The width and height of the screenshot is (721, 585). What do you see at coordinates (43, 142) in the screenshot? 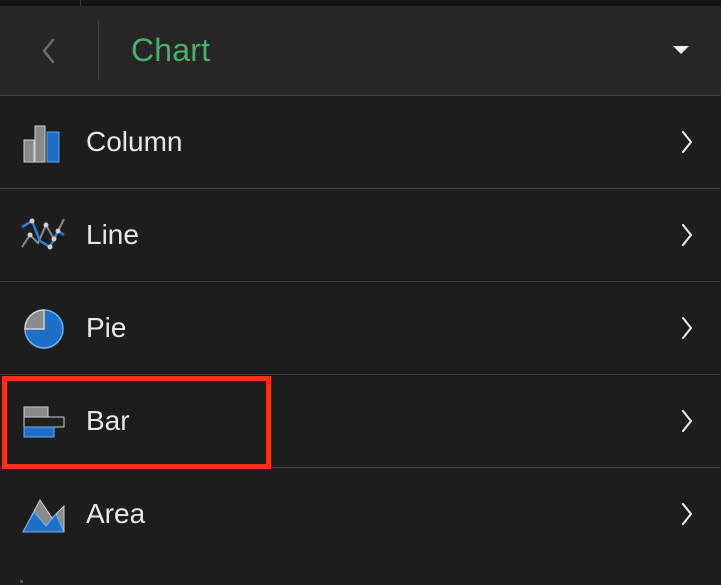
I see `column-chart-icon` at bounding box center [43, 142].